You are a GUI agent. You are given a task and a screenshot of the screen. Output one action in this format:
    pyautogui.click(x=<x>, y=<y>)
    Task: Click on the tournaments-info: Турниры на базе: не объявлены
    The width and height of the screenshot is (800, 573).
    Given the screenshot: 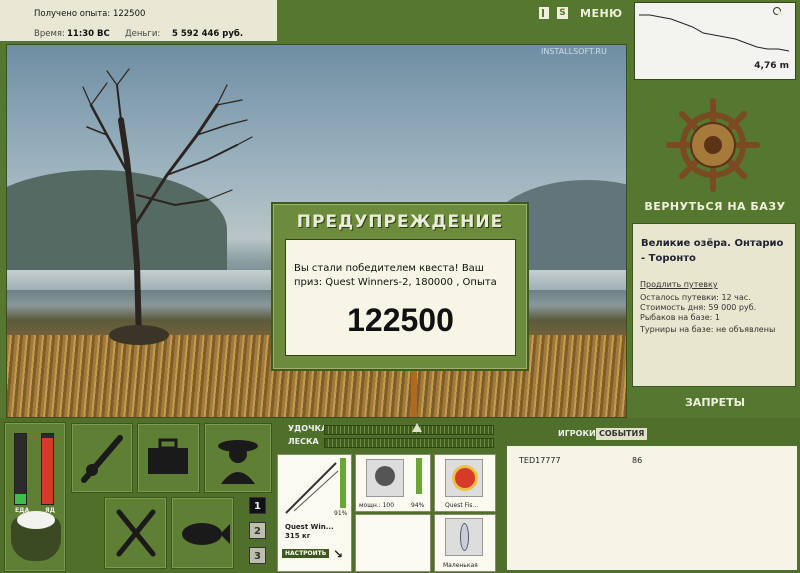 What is the action you would take?
    pyautogui.click(x=708, y=329)
    